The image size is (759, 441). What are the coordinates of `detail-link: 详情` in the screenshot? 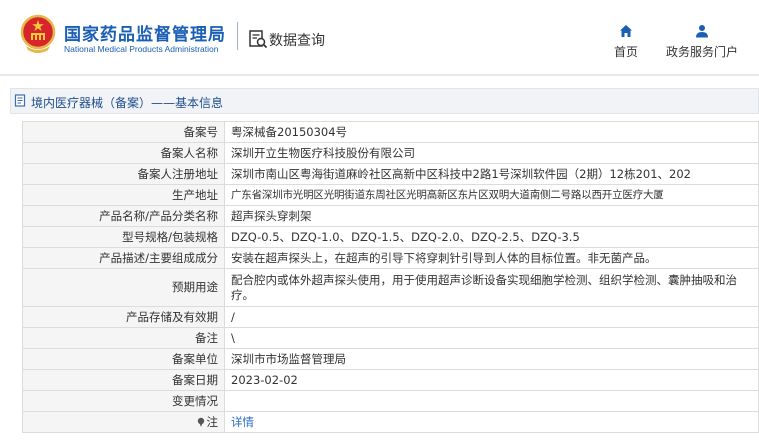 It's located at (242, 422).